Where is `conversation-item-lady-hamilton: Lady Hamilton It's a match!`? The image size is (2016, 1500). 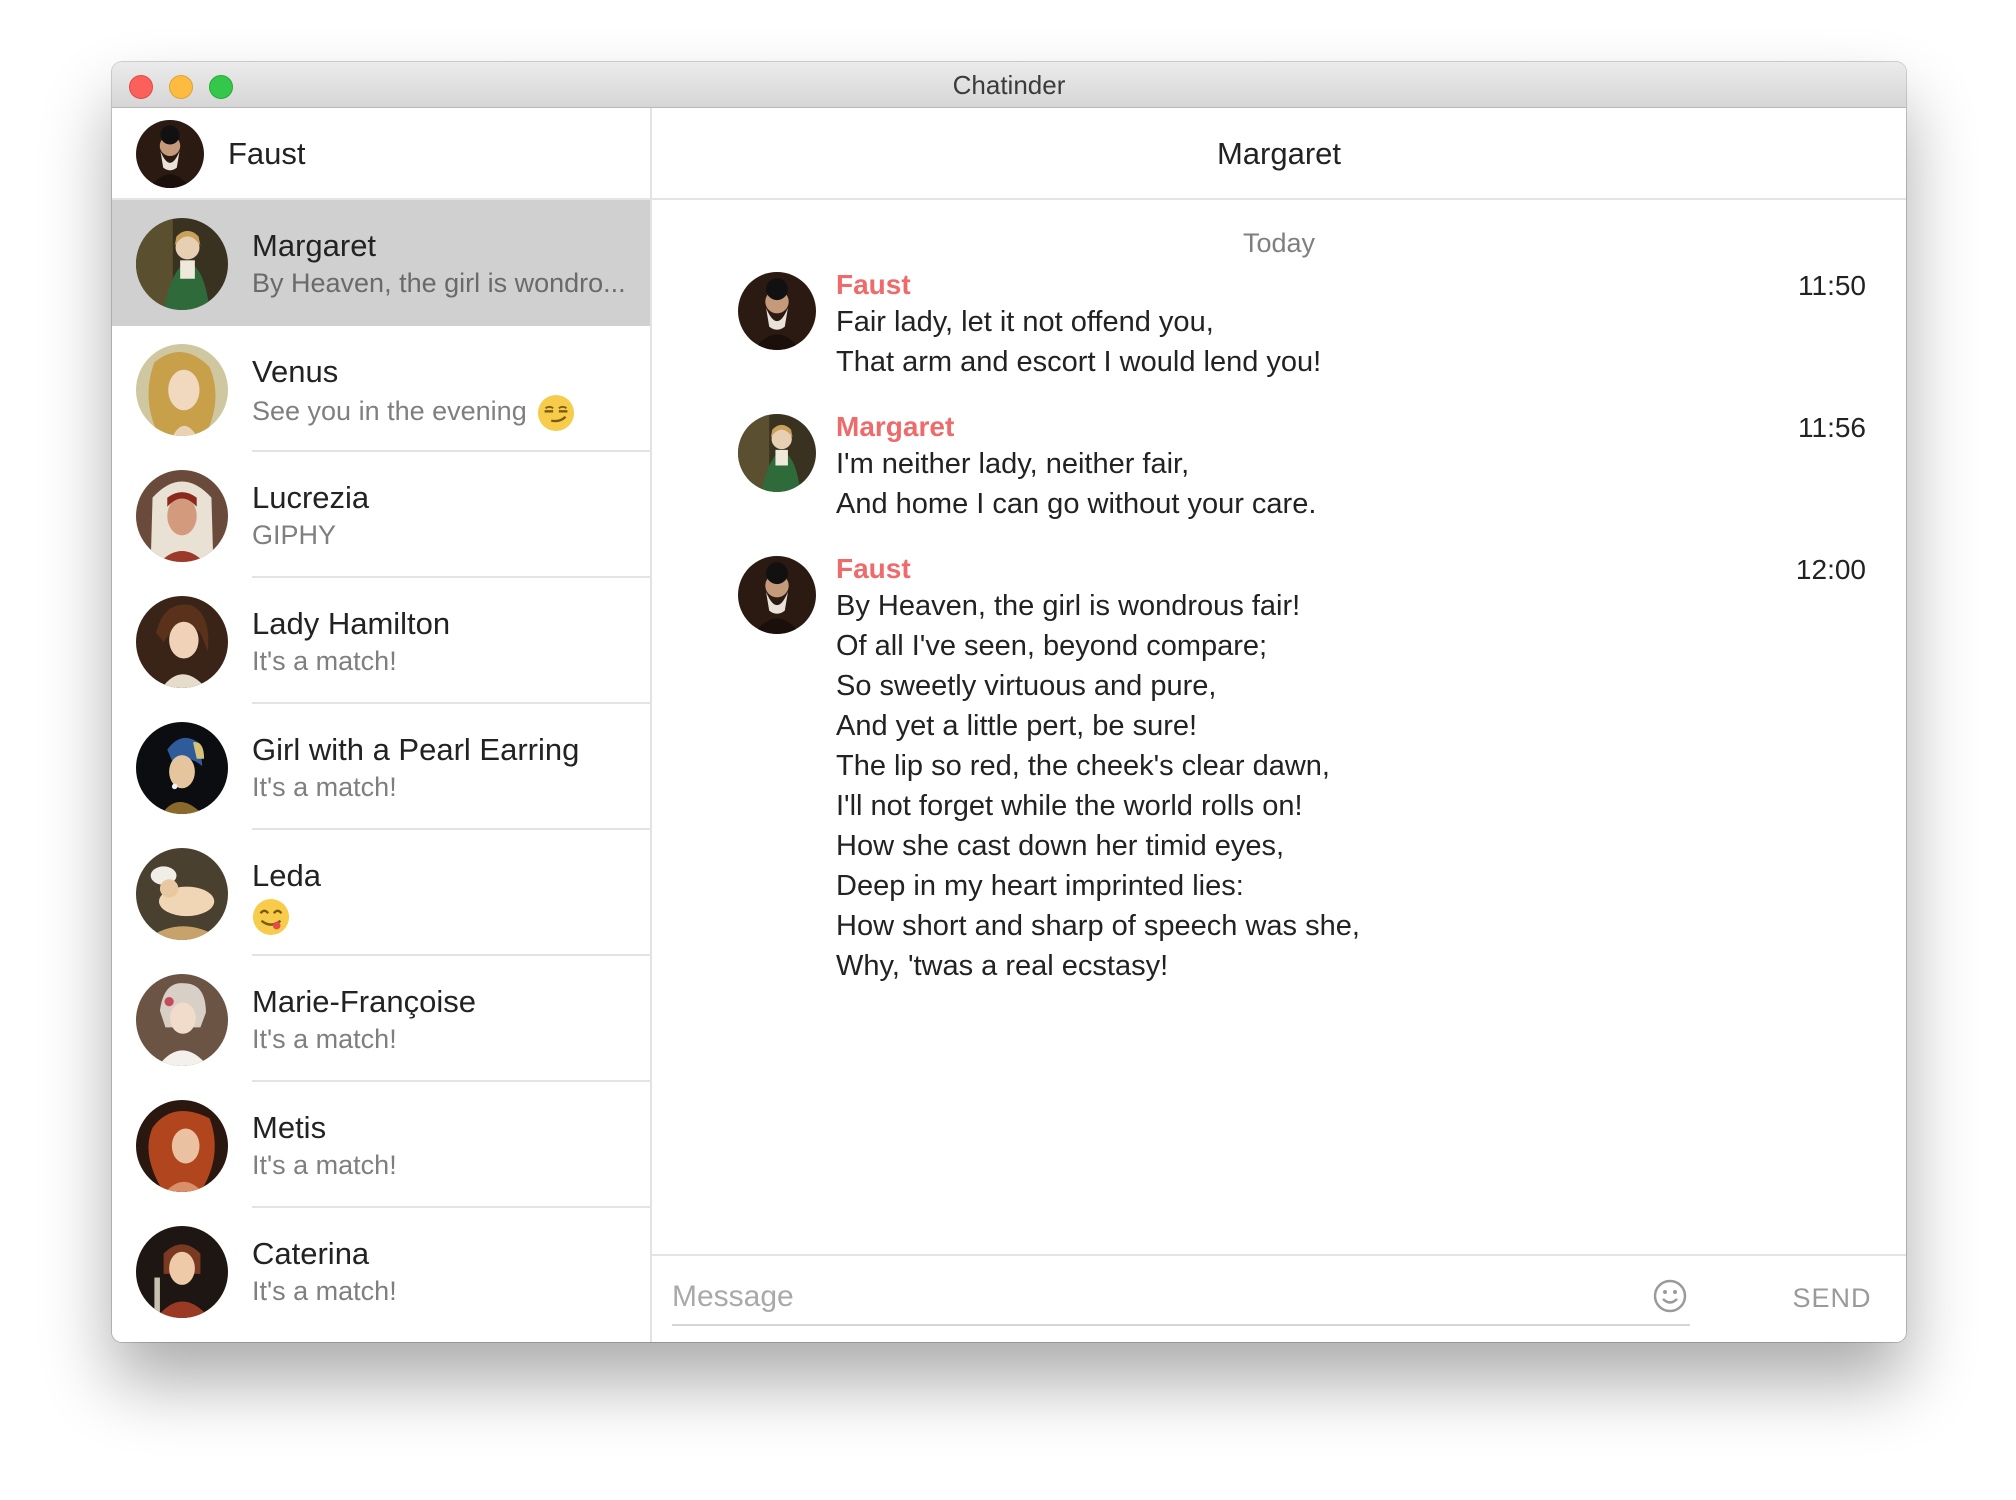
conversation-item-lady-hamilton: Lady Hamilton It's a match! is located at coordinates (381, 641).